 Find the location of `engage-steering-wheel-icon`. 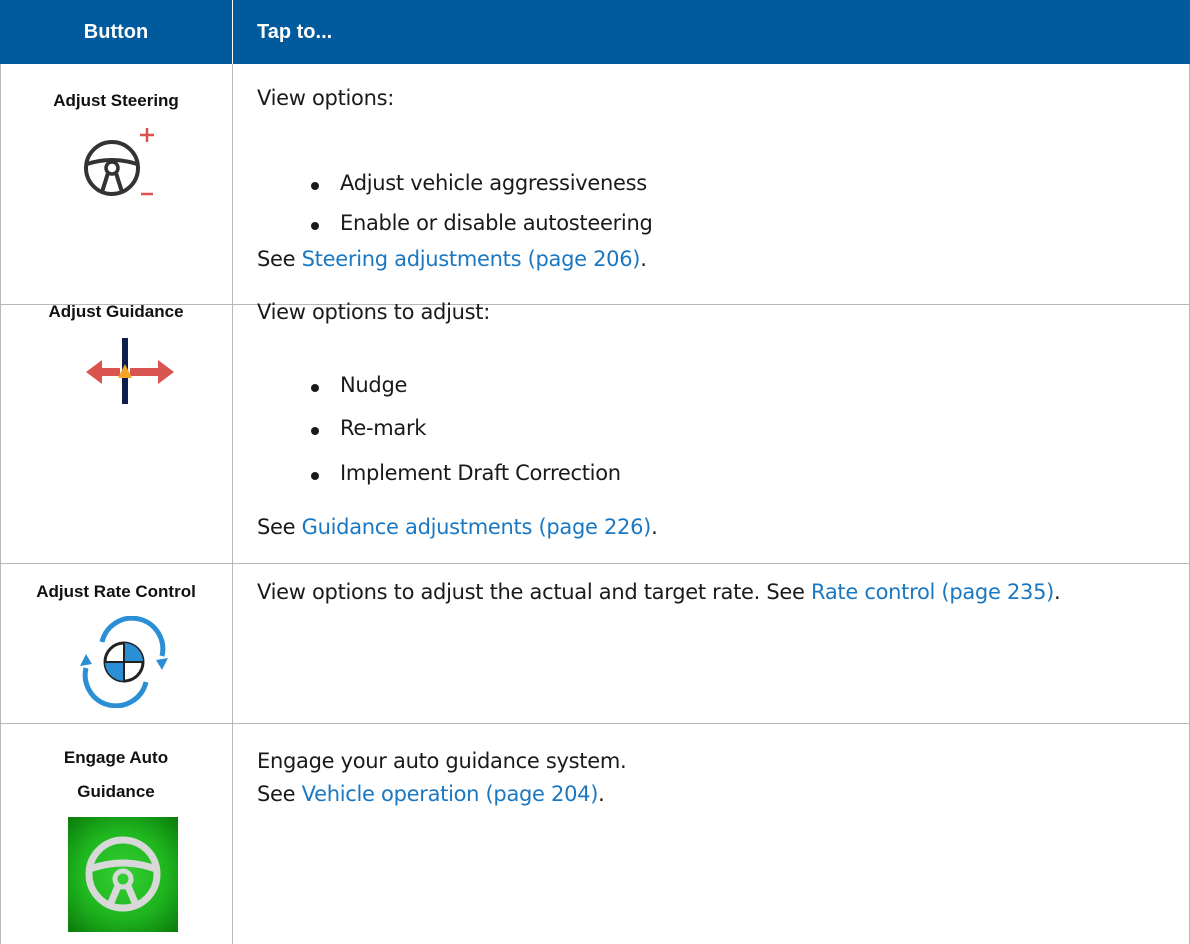

engage-steering-wheel-icon is located at coordinates (123, 874).